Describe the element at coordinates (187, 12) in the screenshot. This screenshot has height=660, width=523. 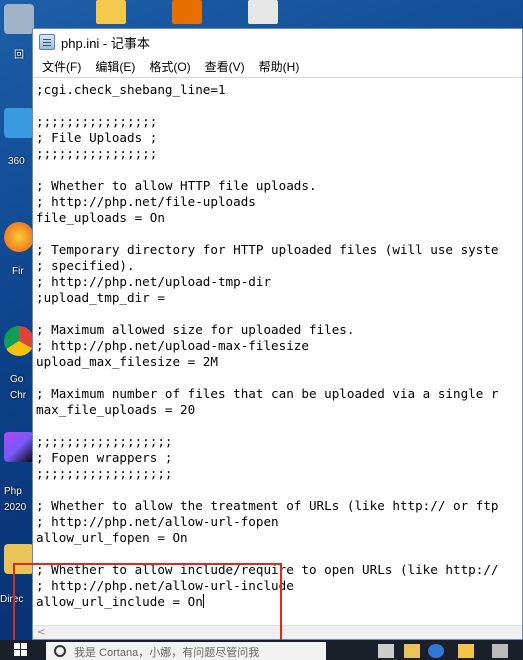
I see `java-icon` at that location.